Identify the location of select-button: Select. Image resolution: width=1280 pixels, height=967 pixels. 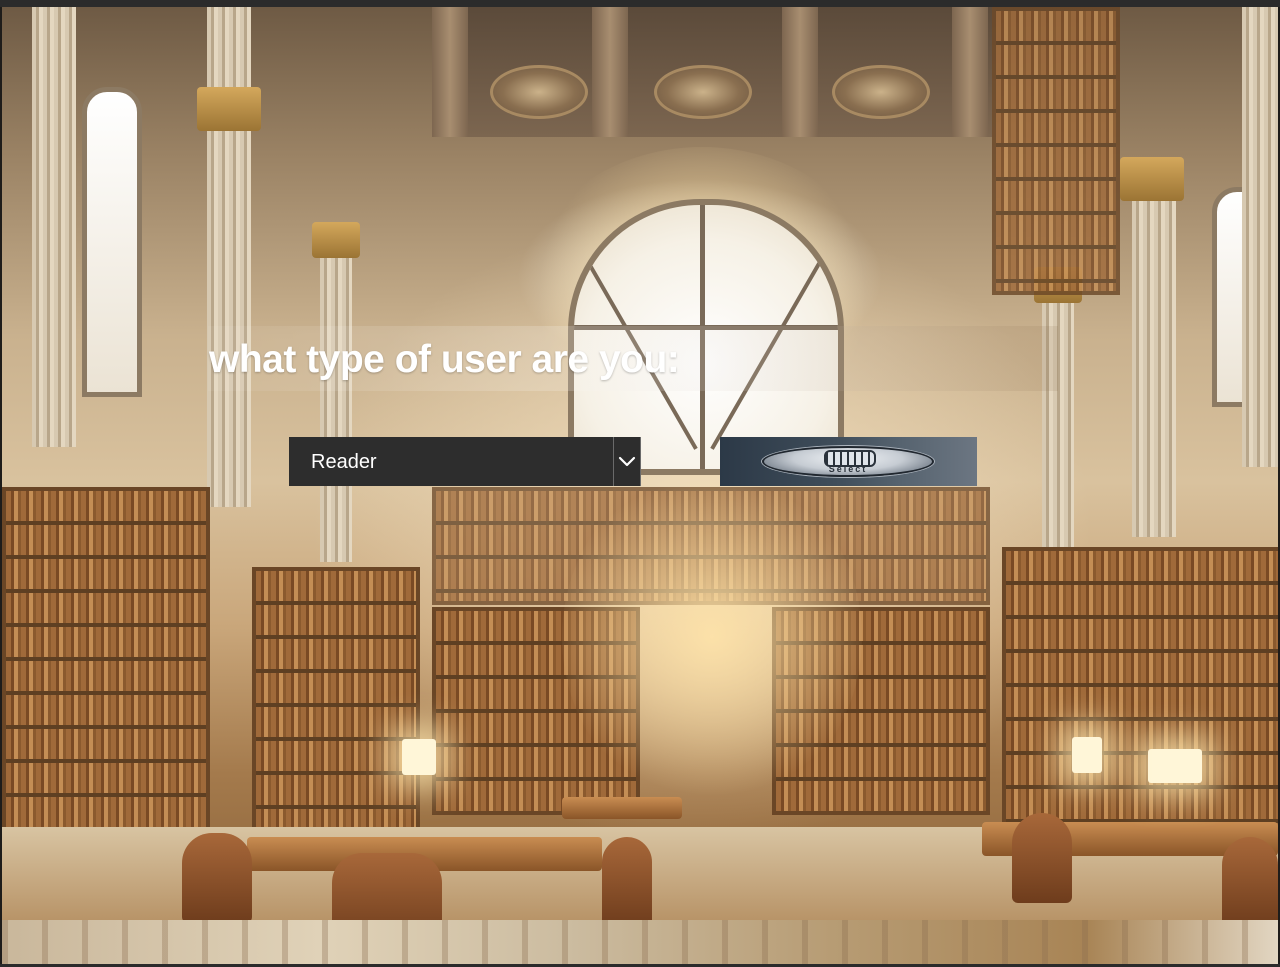
(848, 461).